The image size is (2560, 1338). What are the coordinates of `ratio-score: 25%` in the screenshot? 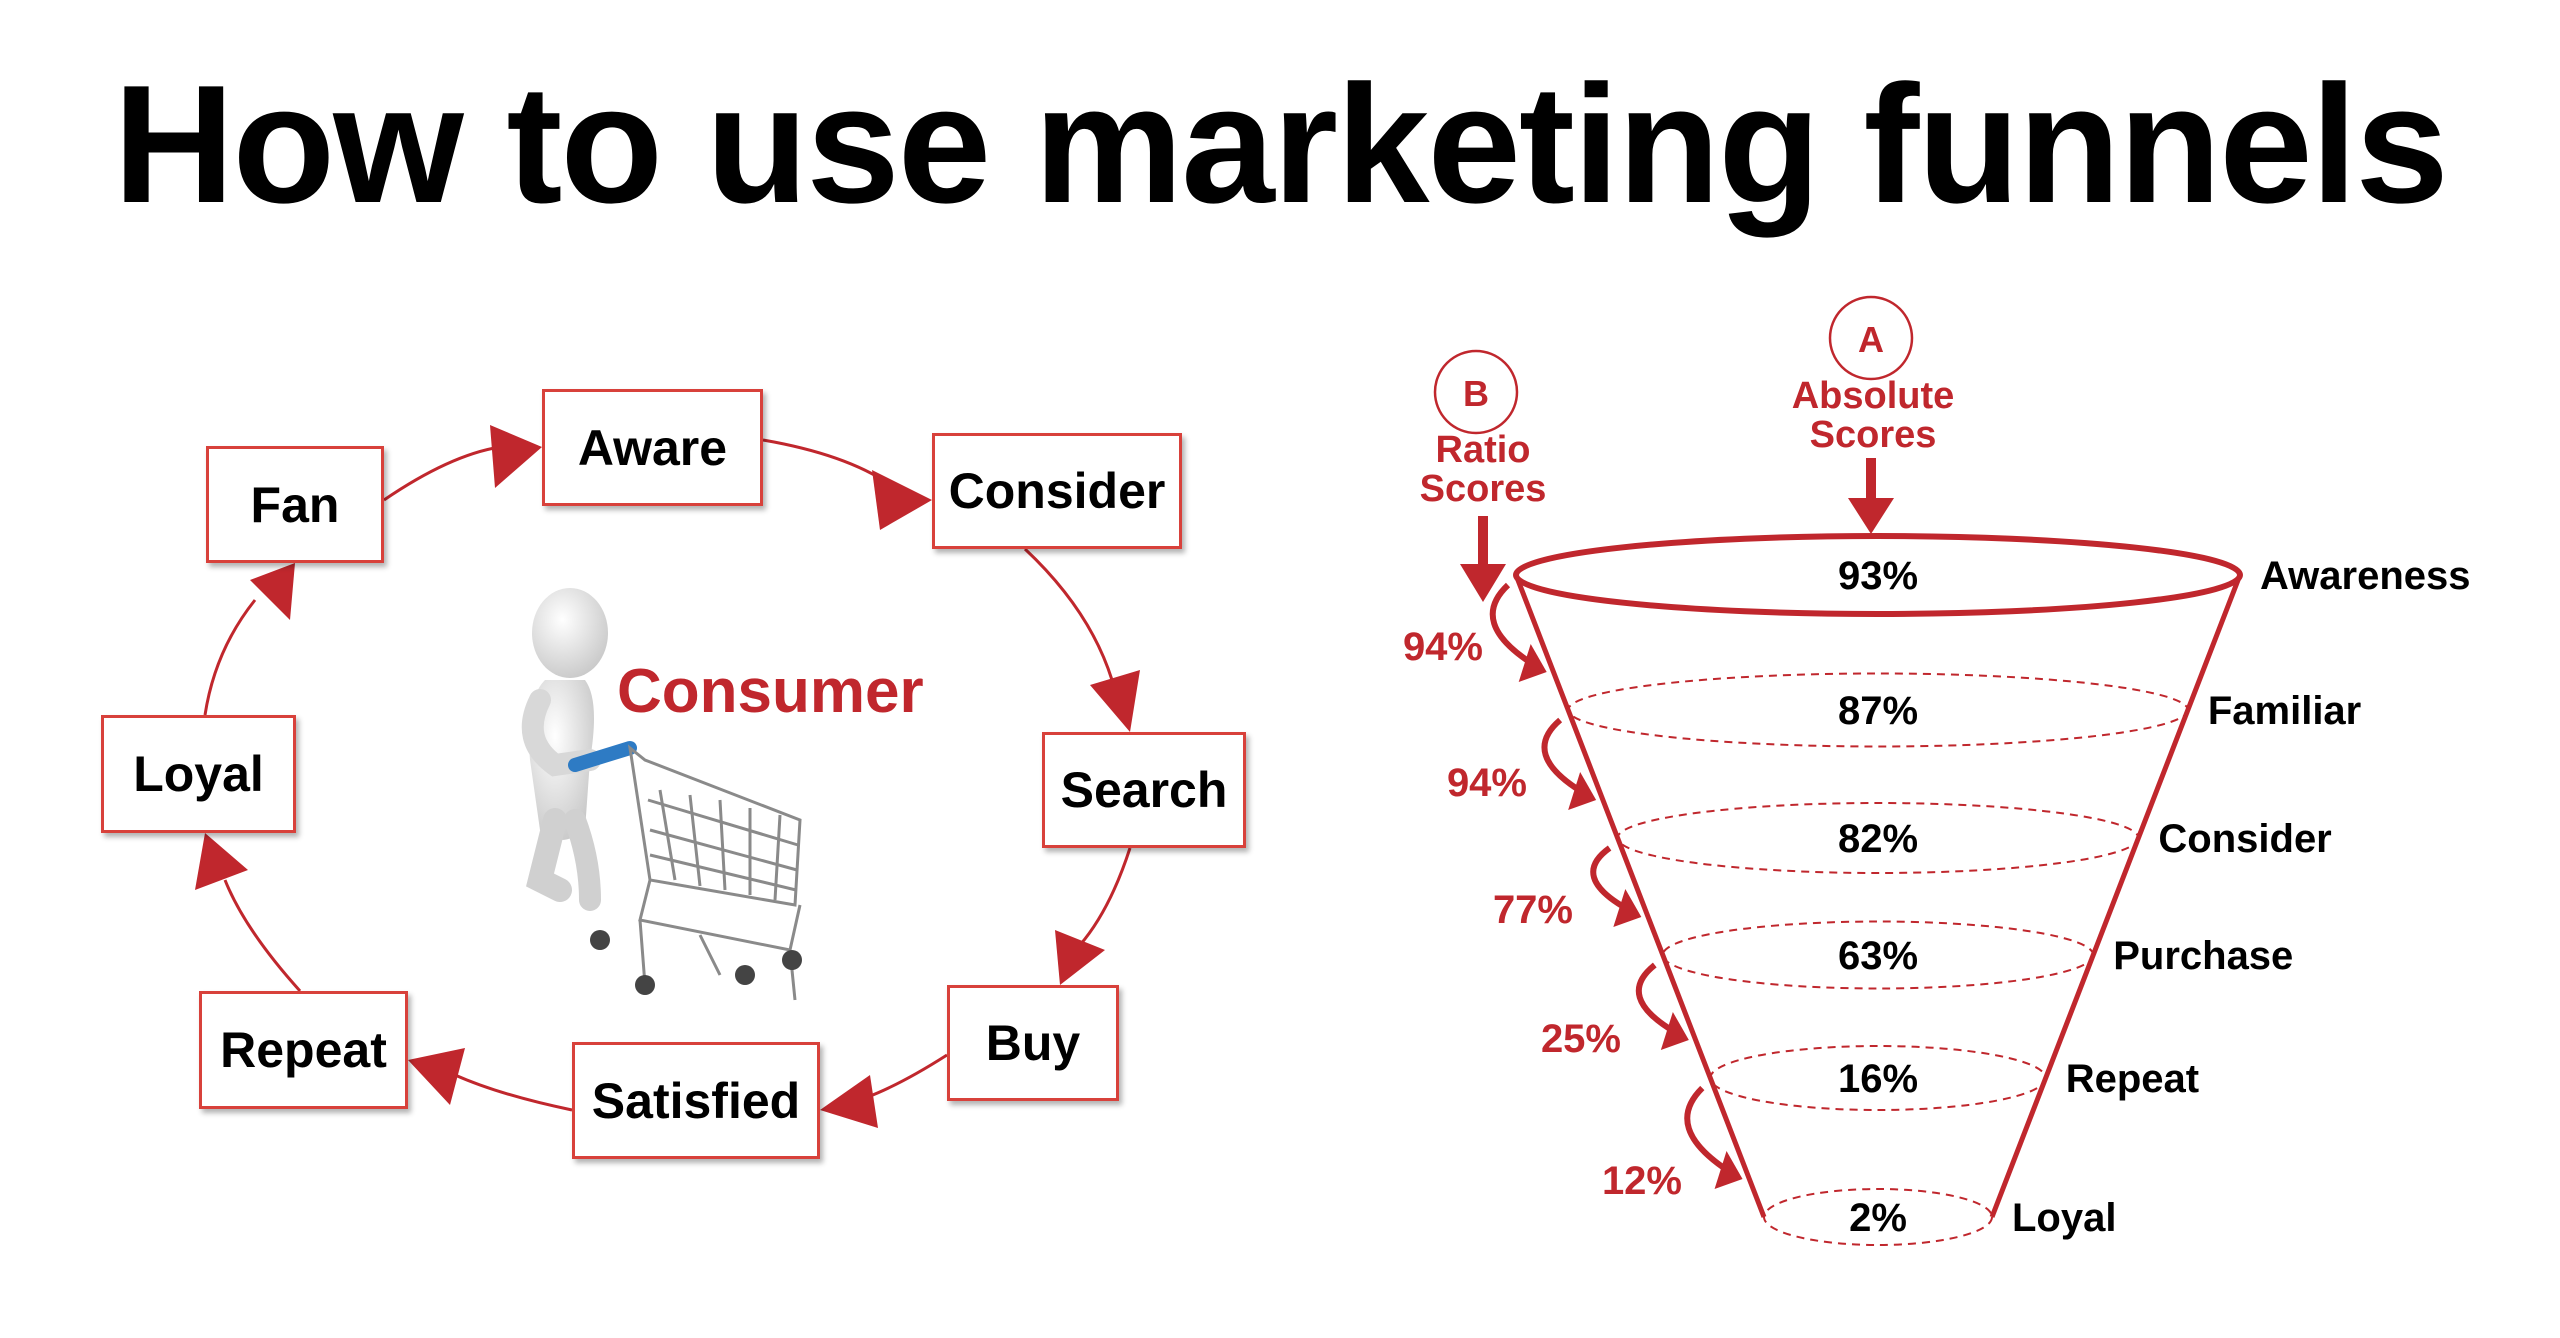 It's located at (1581, 1039).